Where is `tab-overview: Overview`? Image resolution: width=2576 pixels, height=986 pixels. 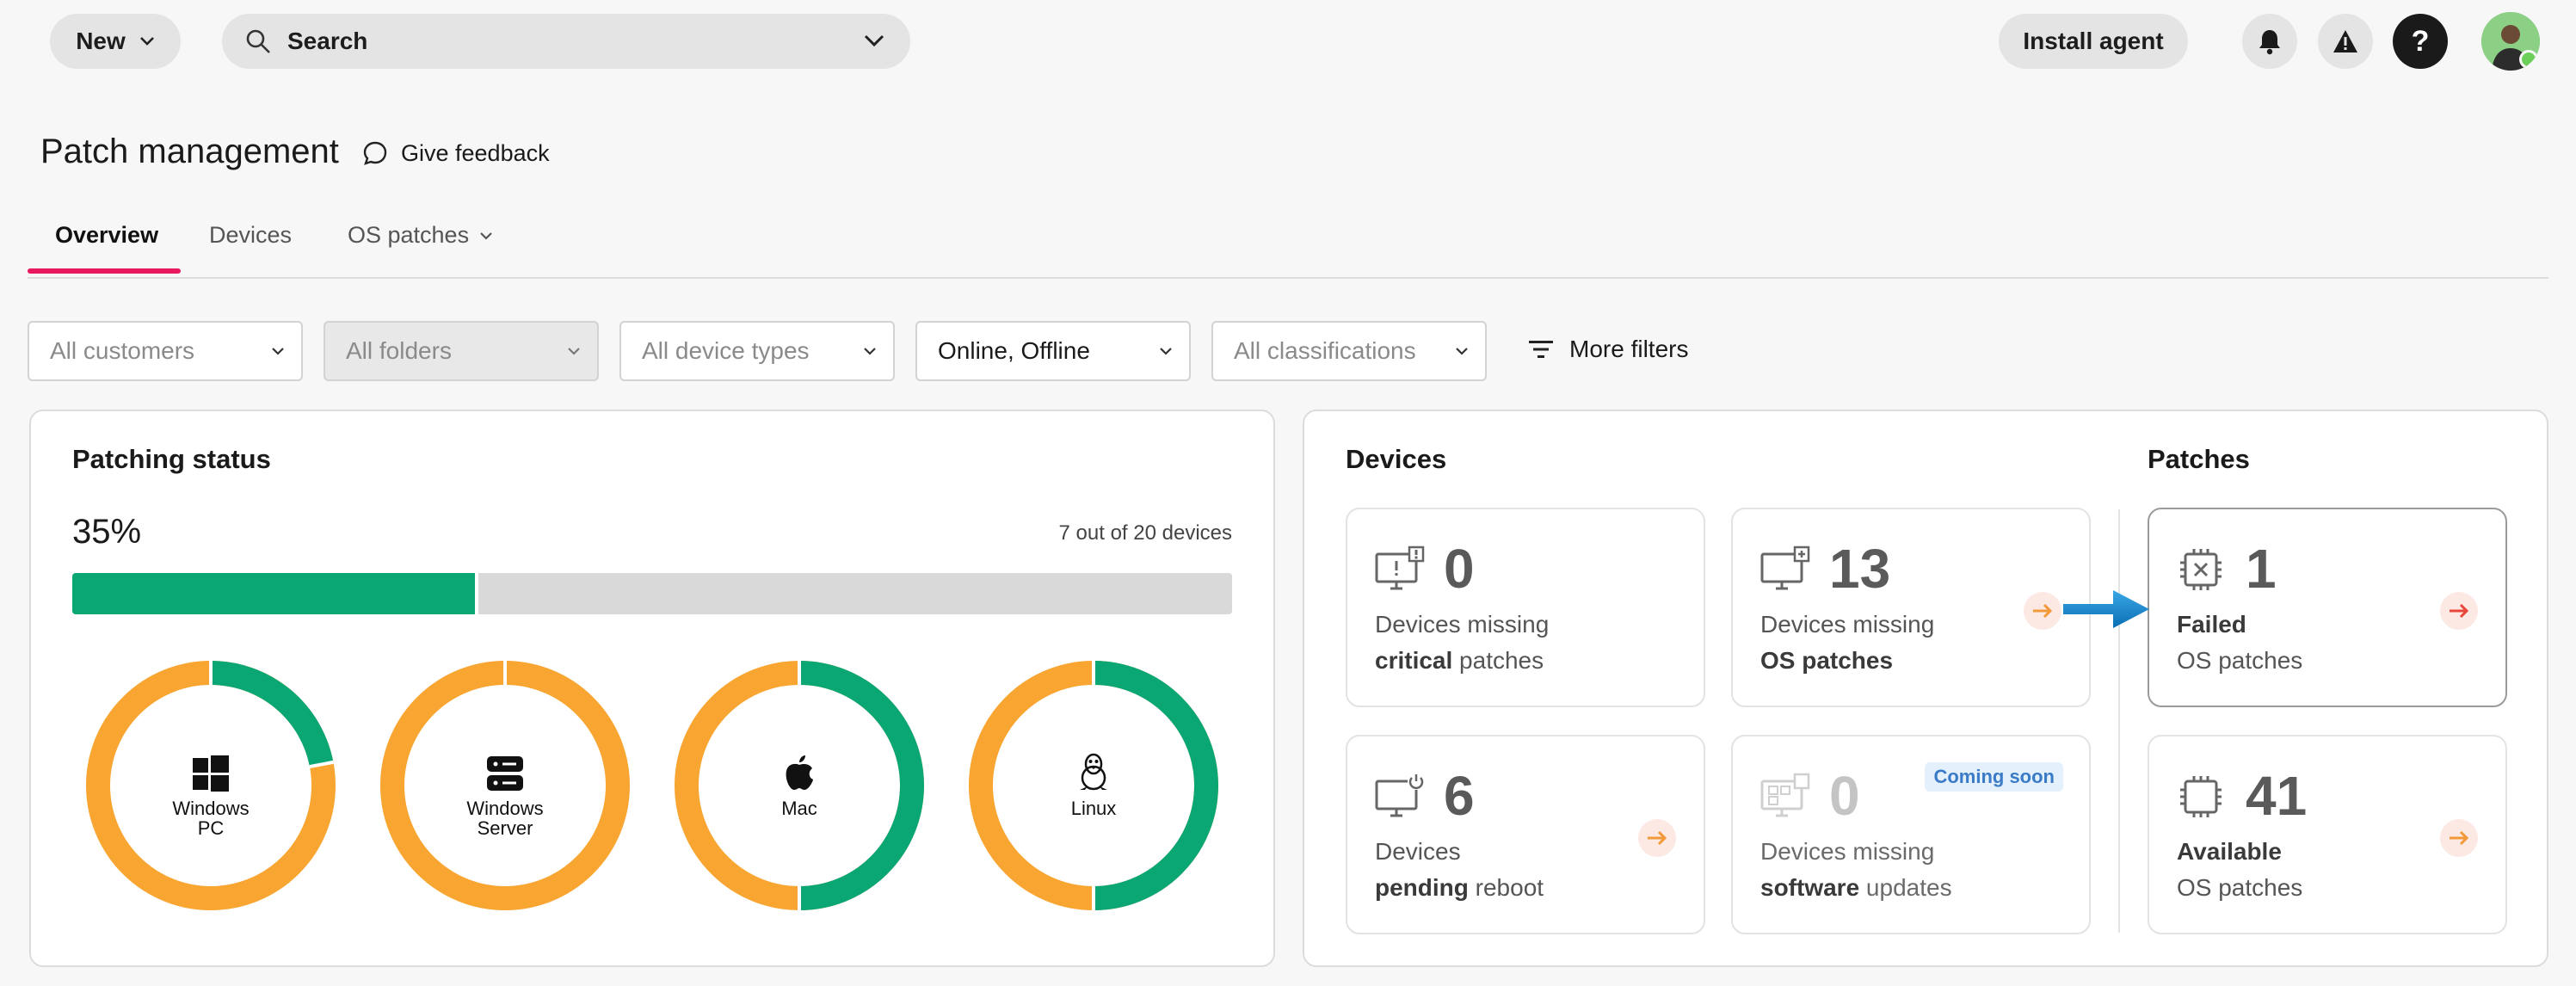 tab-overview: Overview is located at coordinates (106, 235).